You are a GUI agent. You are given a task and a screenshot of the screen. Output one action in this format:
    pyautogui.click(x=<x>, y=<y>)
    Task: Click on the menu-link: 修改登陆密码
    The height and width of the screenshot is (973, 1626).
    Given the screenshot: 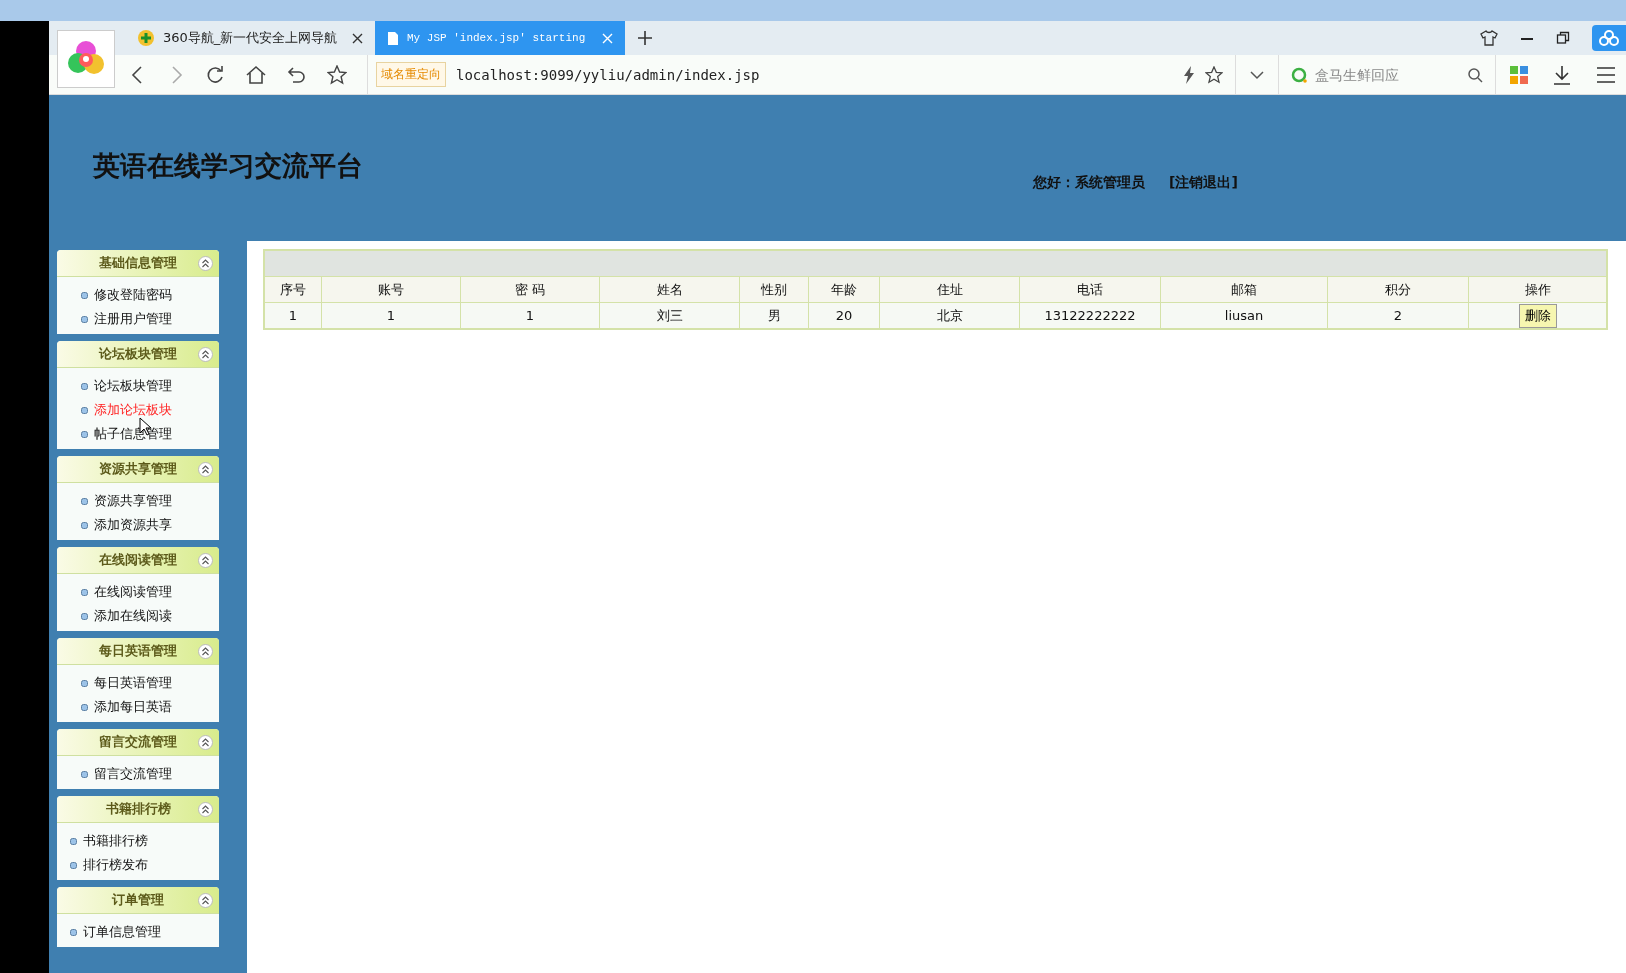 What is the action you would take?
    pyautogui.click(x=133, y=295)
    